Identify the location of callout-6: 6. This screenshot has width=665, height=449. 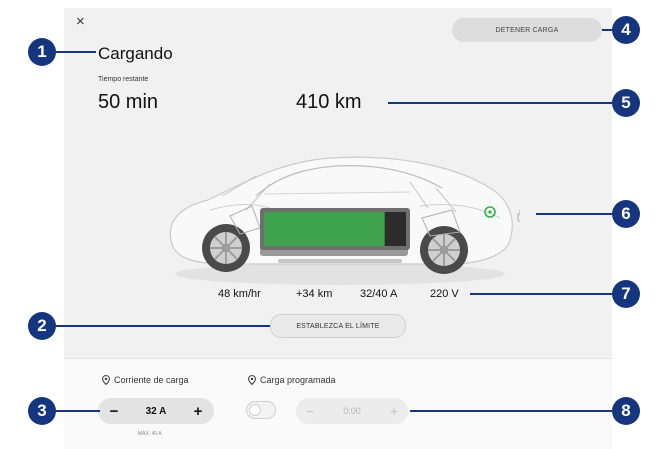
(626, 214).